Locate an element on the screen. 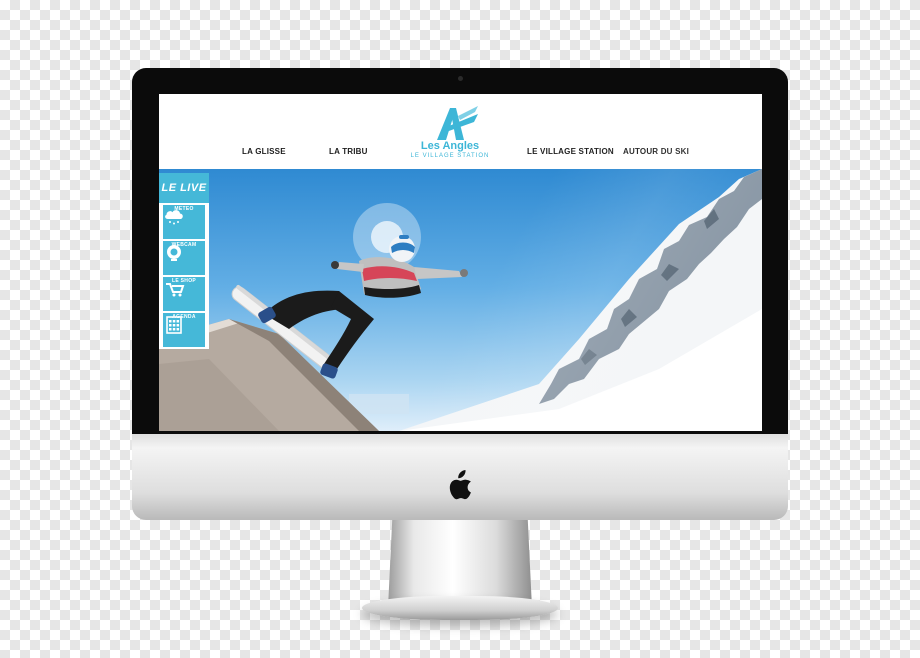  le-live-title: LE LIVE is located at coordinates (184, 188).